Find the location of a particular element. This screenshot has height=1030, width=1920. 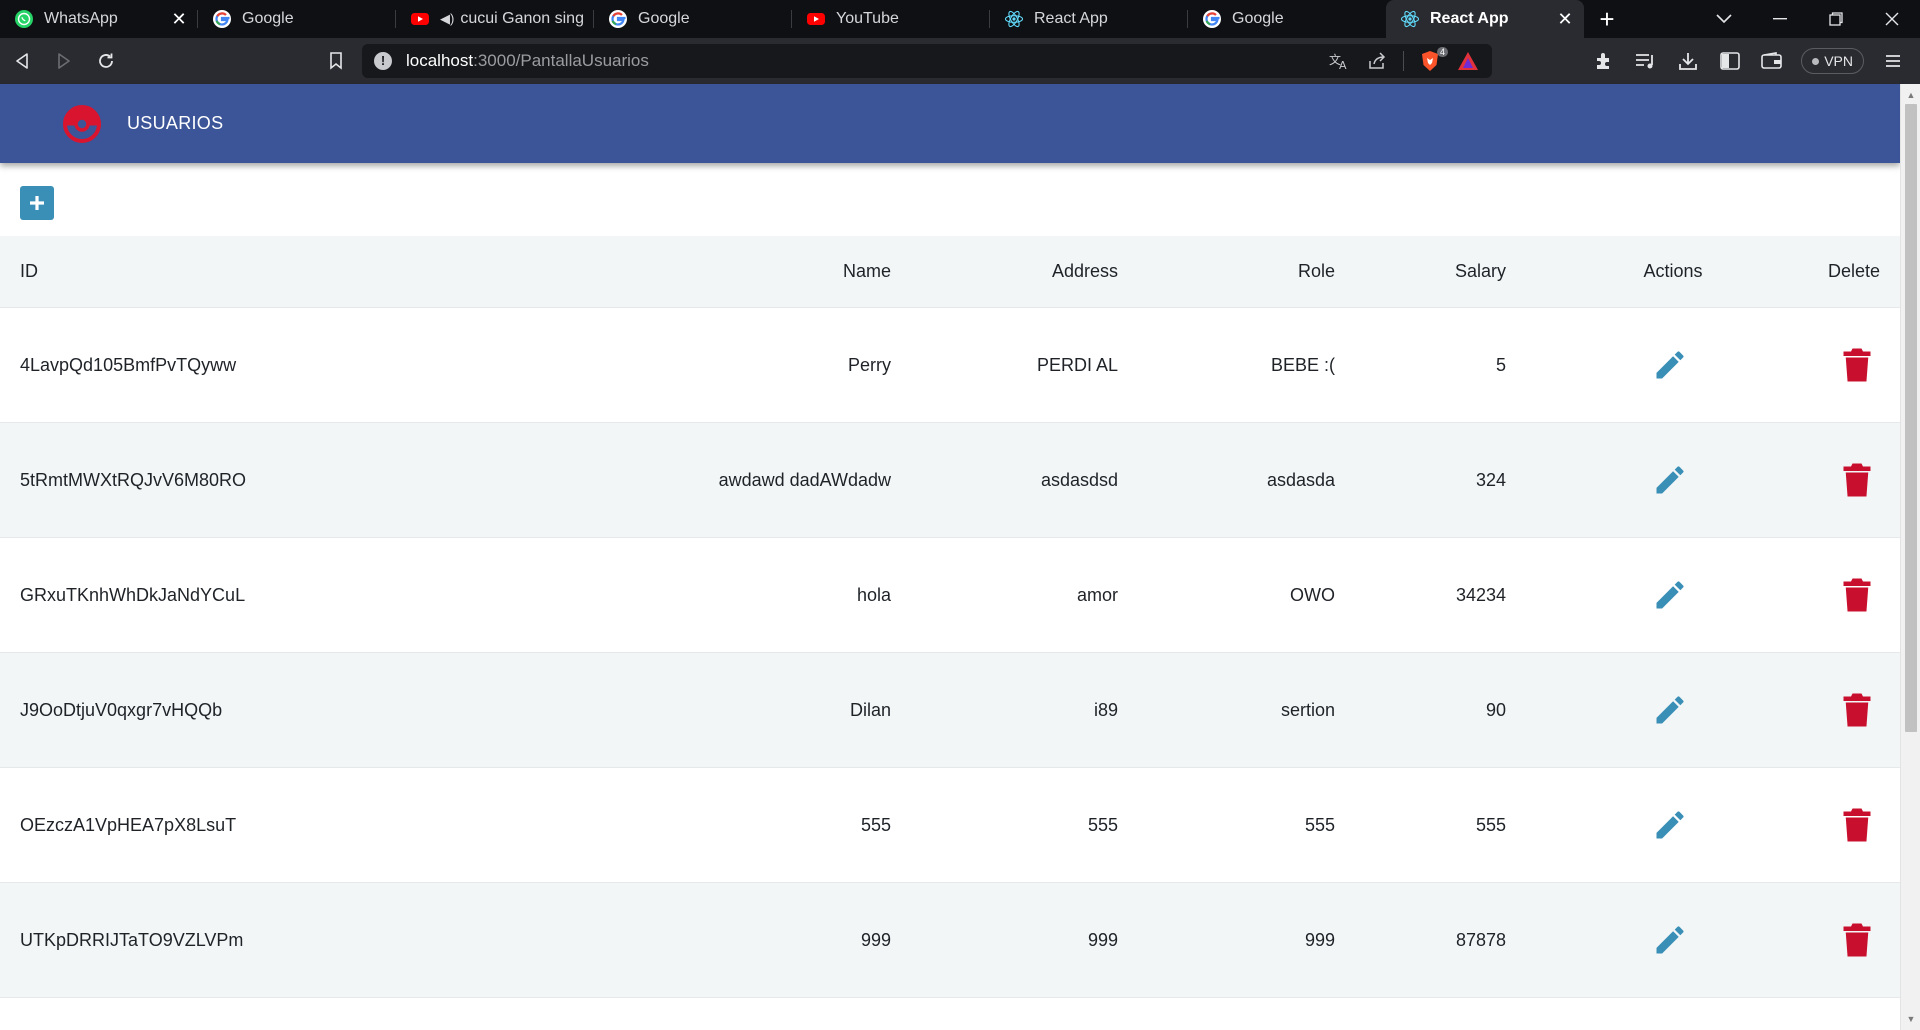

cell-role: sertion is located at coordinates (1307, 709).